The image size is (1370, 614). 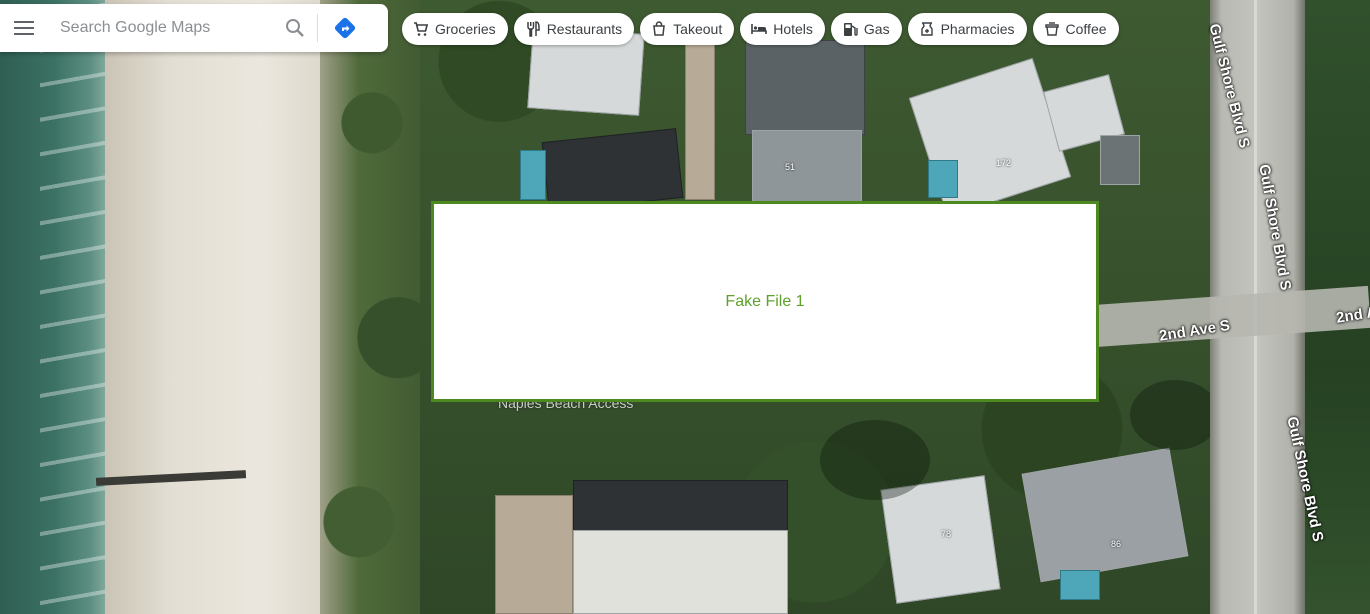 I want to click on directions-icon, so click(x=345, y=28).